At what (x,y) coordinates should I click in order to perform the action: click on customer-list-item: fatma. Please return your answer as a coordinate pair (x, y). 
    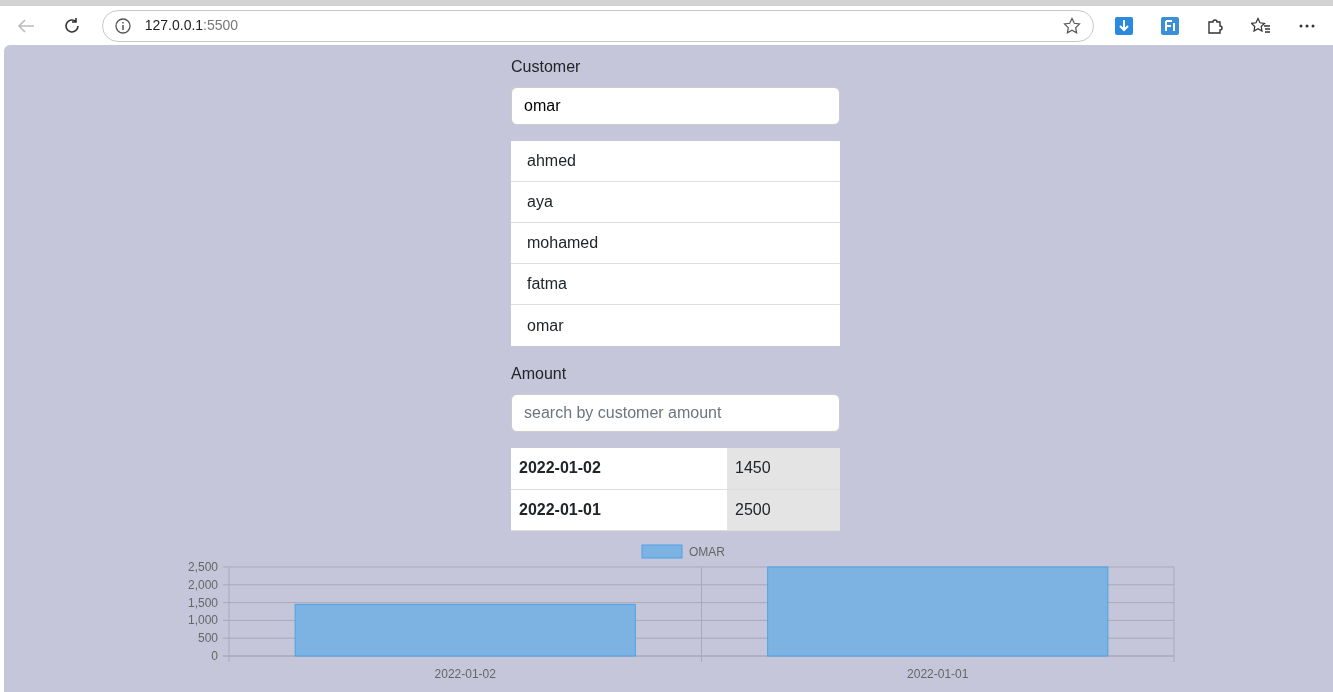
    Looking at the image, I should click on (675, 284).